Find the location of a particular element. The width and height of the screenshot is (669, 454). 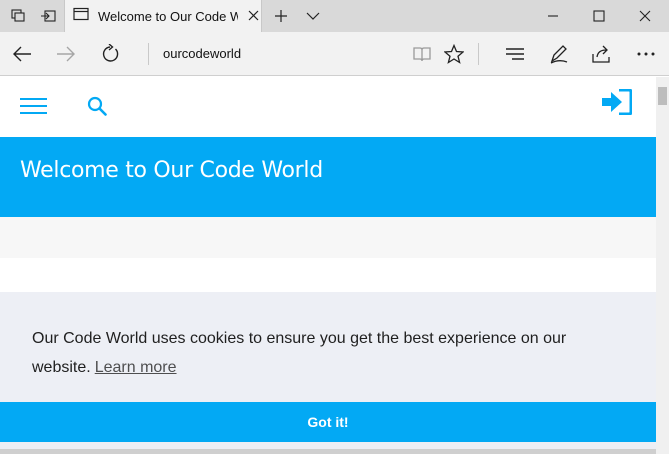

close-icon is located at coordinates (253, 16).